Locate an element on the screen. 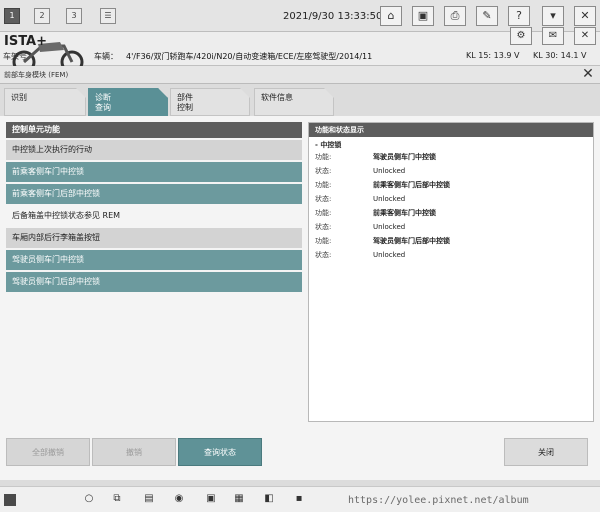 Image resolution: width=600 pixels, height=512 pixels. file-explorer-icon: ▤ is located at coordinates (149, 499).